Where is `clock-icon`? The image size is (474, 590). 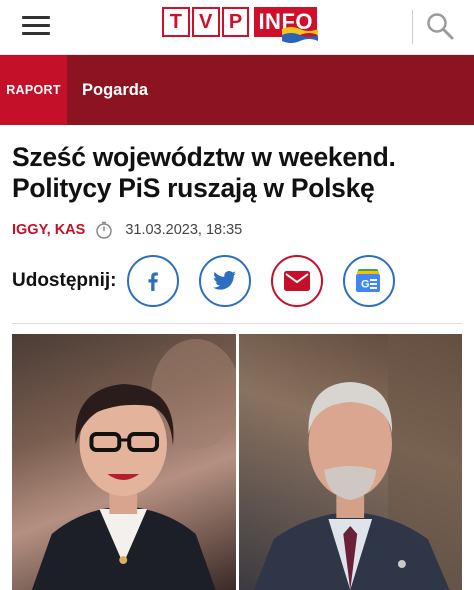
clock-icon is located at coordinates (104, 230).